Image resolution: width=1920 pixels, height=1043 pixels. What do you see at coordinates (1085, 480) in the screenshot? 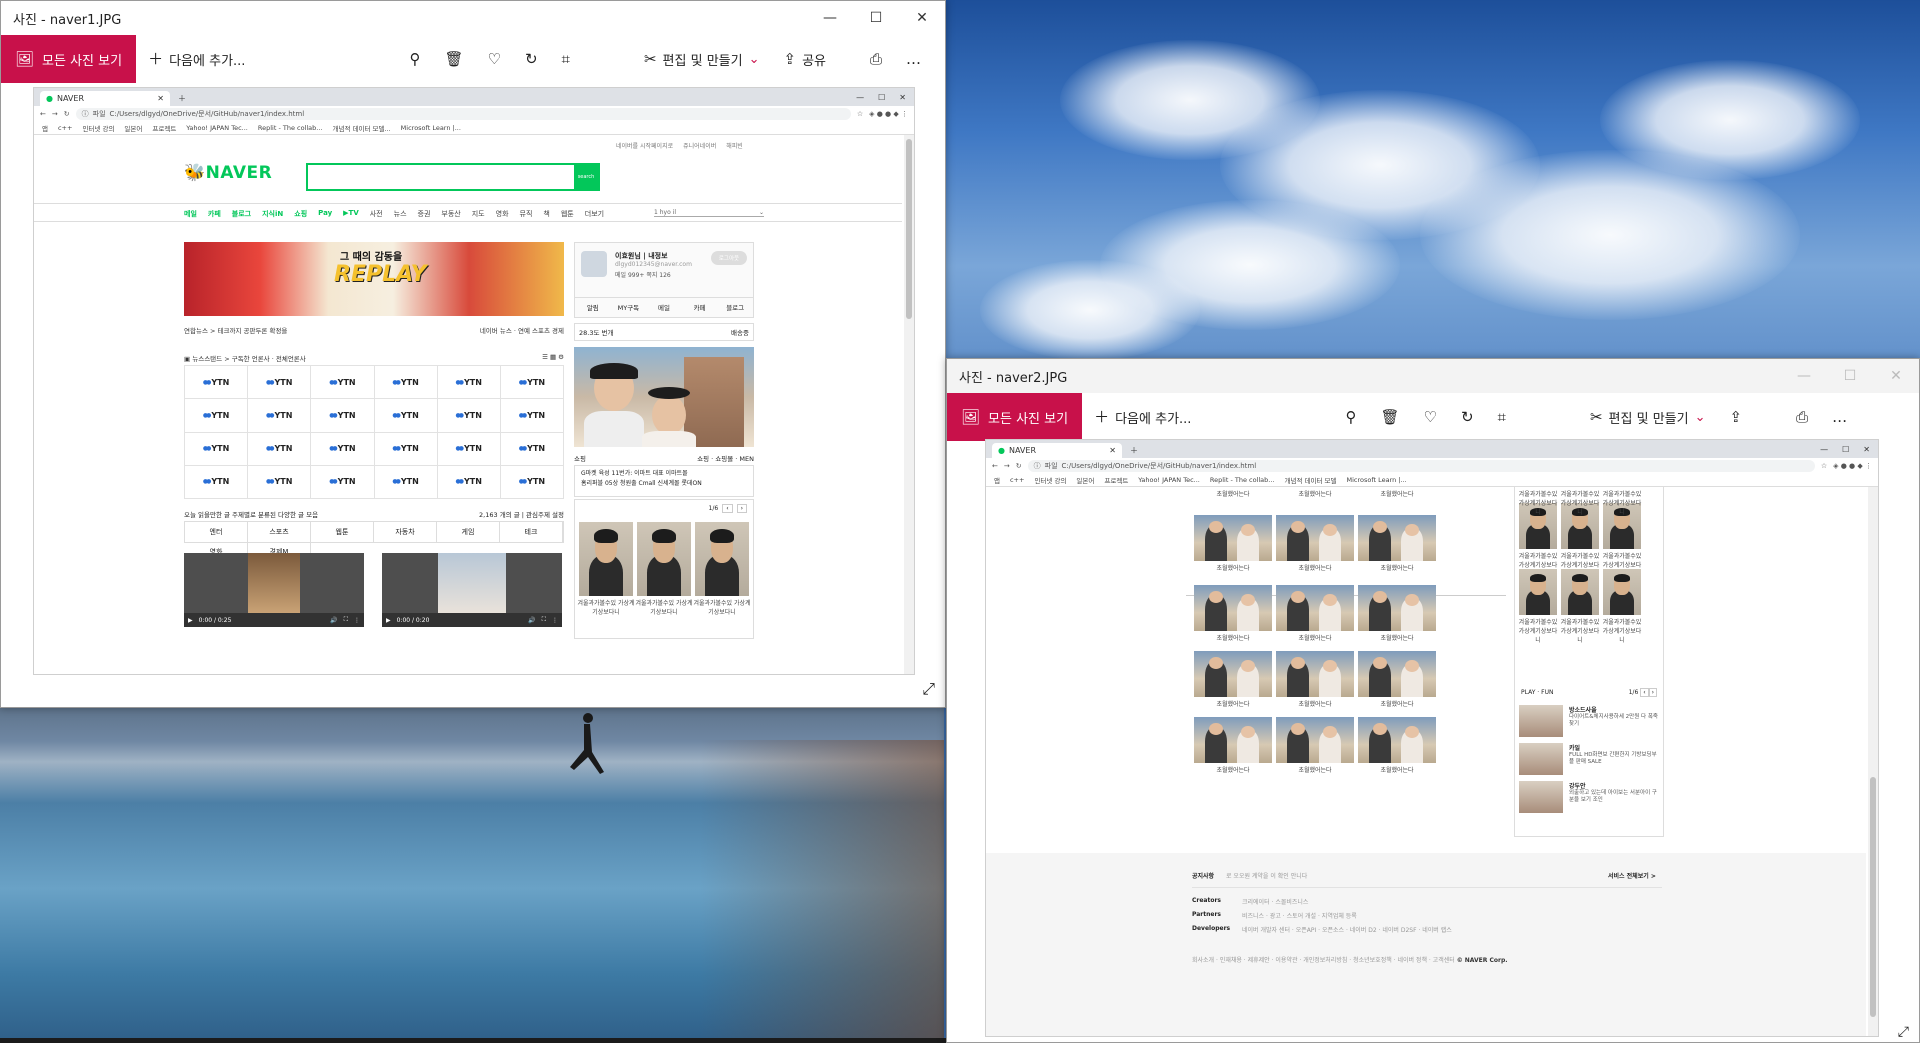
I see `bookmark-item: 일본어` at bounding box center [1085, 480].